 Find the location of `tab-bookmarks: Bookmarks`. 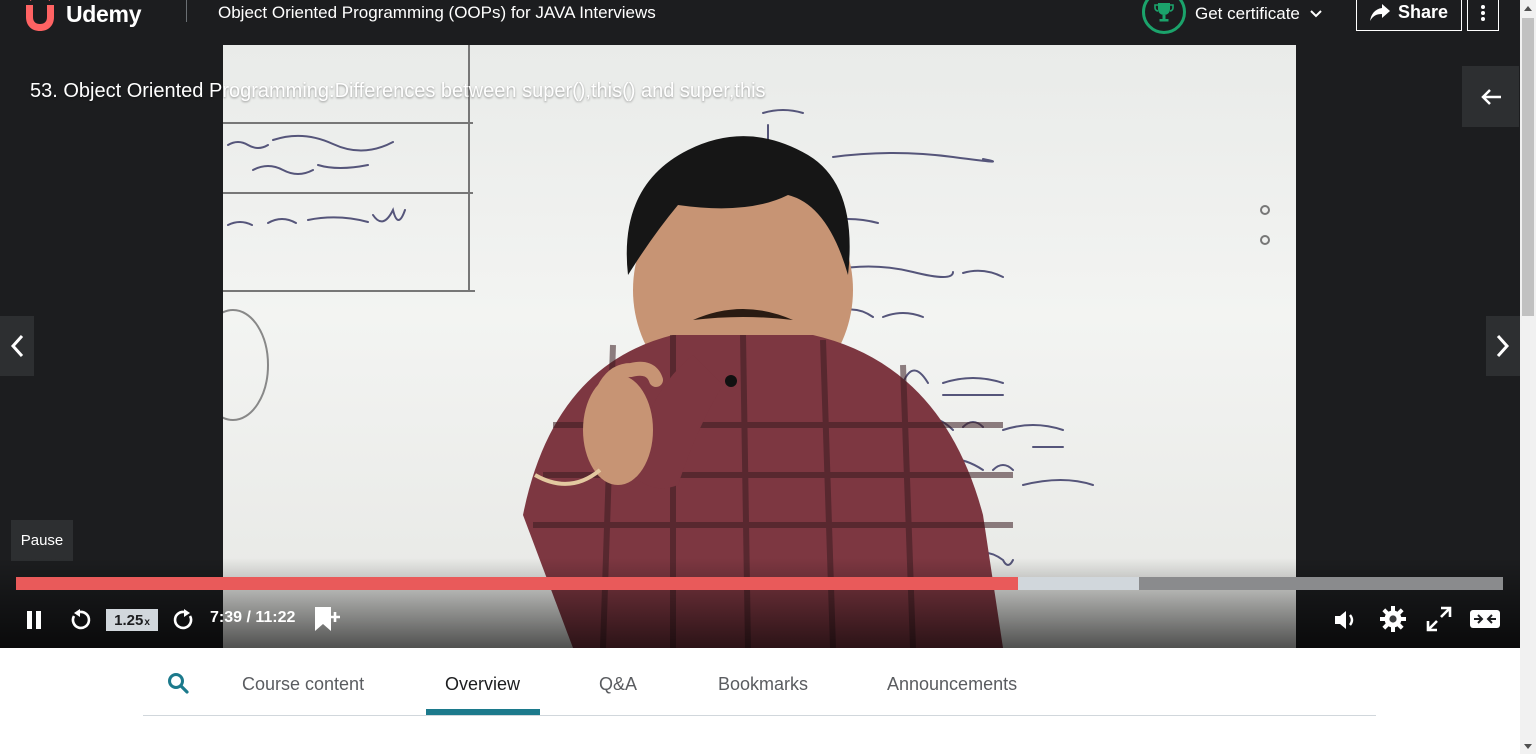

tab-bookmarks: Bookmarks is located at coordinates (763, 684).